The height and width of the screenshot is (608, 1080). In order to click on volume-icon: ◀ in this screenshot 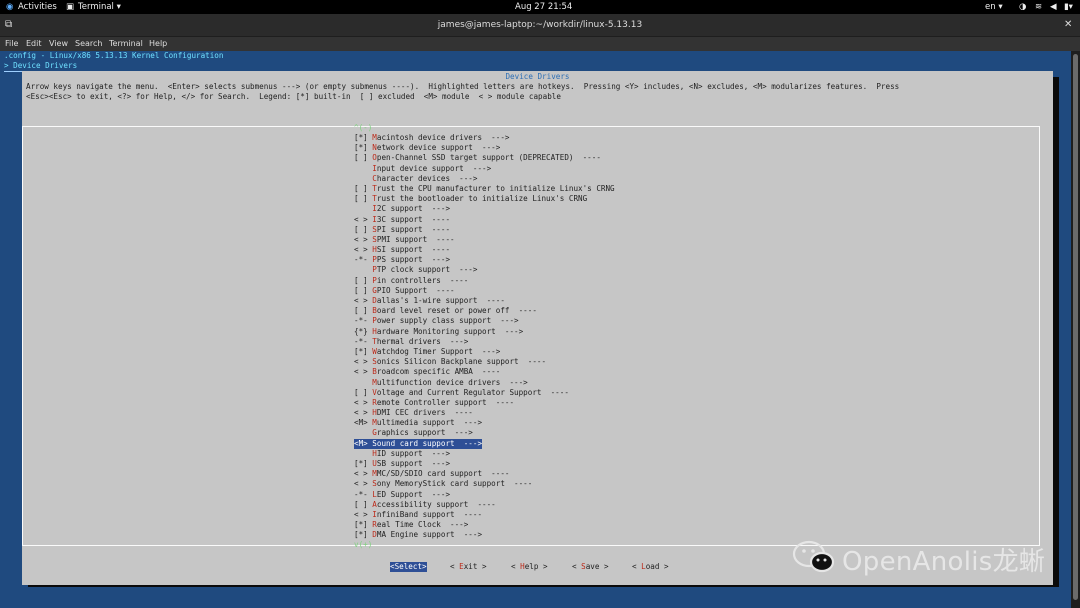, I will do `click(1053, 7)`.